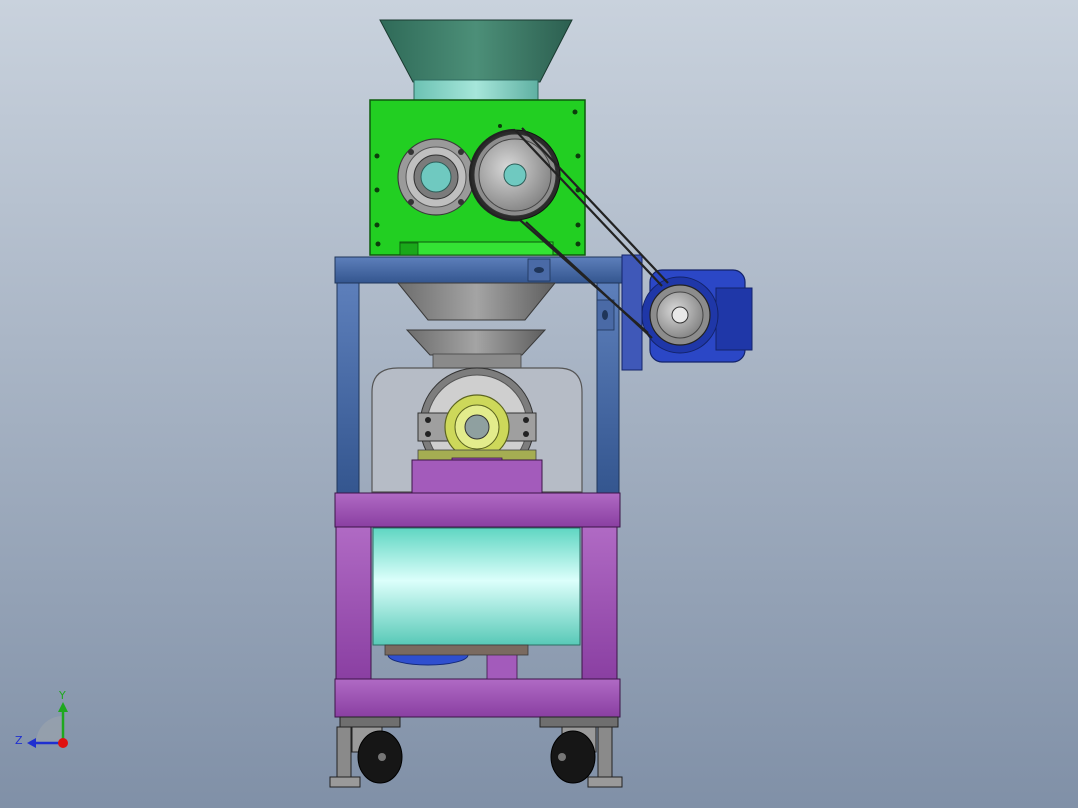 The width and height of the screenshot is (1078, 808). Describe the element at coordinates (436, 177) in the screenshot. I see `rotor-bearing-flange` at that location.